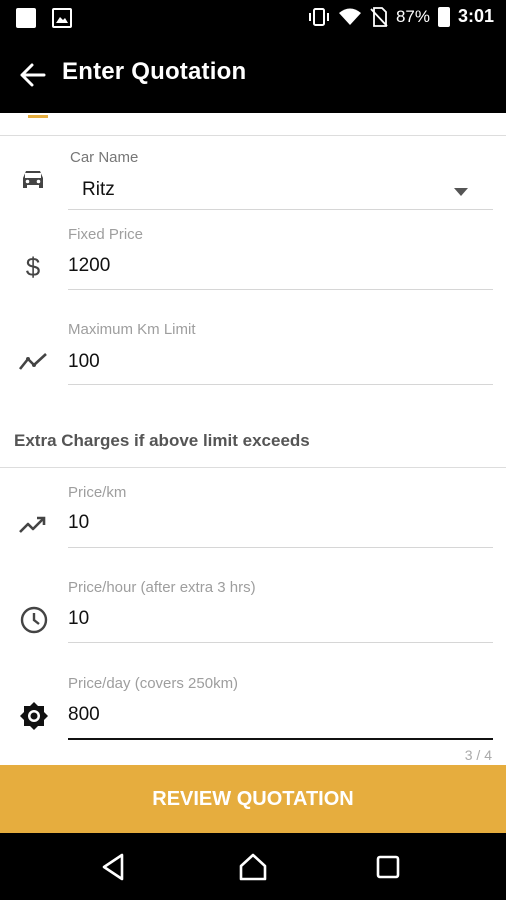 This screenshot has height=900, width=506. What do you see at coordinates (253, 467) in the screenshot?
I see `section-divider` at bounding box center [253, 467].